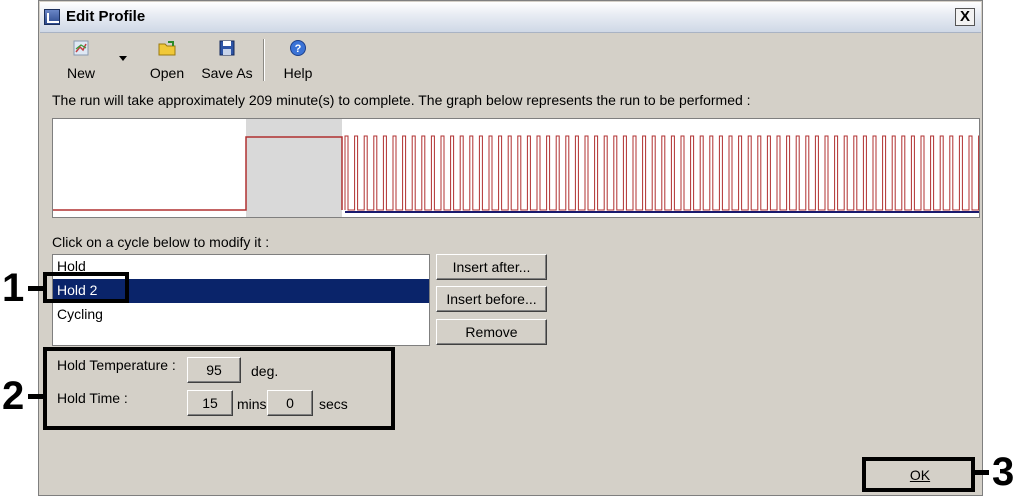  I want to click on remove-button: Remove, so click(491, 332).